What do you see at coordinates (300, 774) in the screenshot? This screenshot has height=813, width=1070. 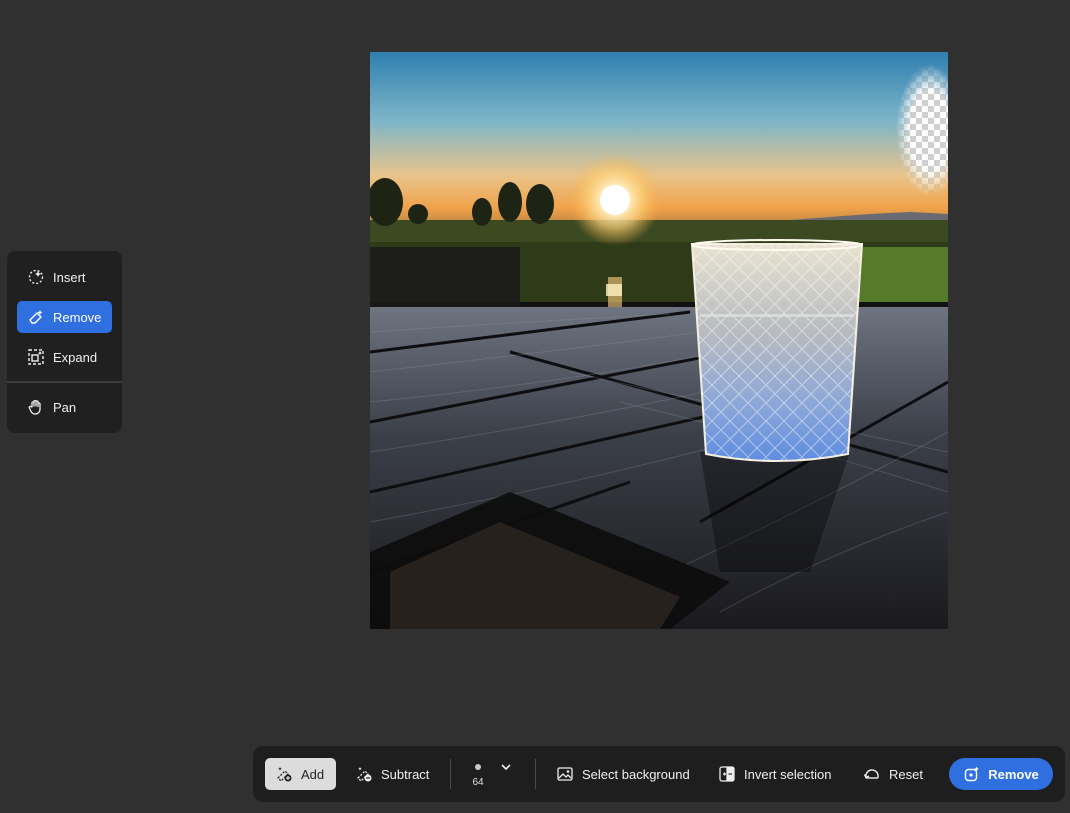 I see `add-button: Add` at bounding box center [300, 774].